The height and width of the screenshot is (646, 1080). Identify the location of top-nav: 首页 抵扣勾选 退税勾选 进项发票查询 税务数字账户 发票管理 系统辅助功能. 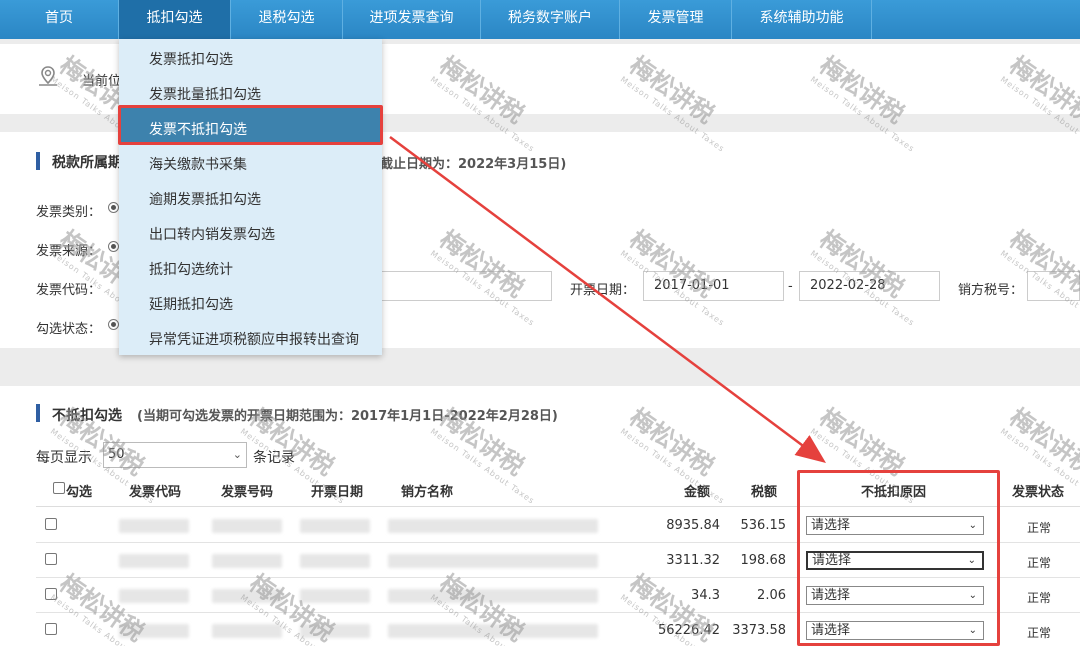
(540, 19).